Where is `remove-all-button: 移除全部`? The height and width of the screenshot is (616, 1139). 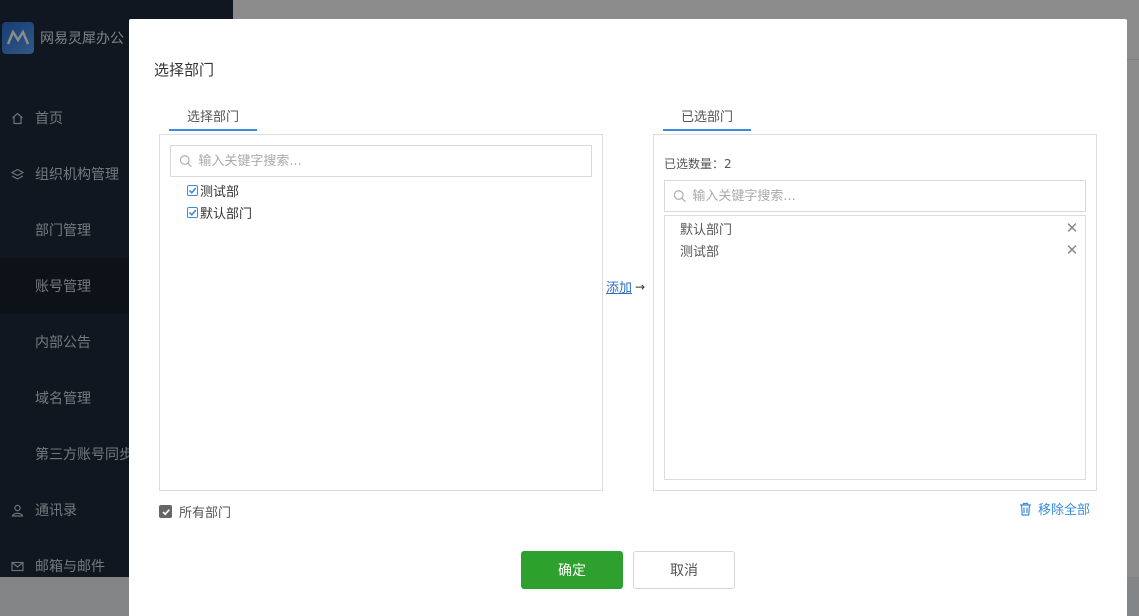
remove-all-button: 移除全部 is located at coordinates (1054, 508).